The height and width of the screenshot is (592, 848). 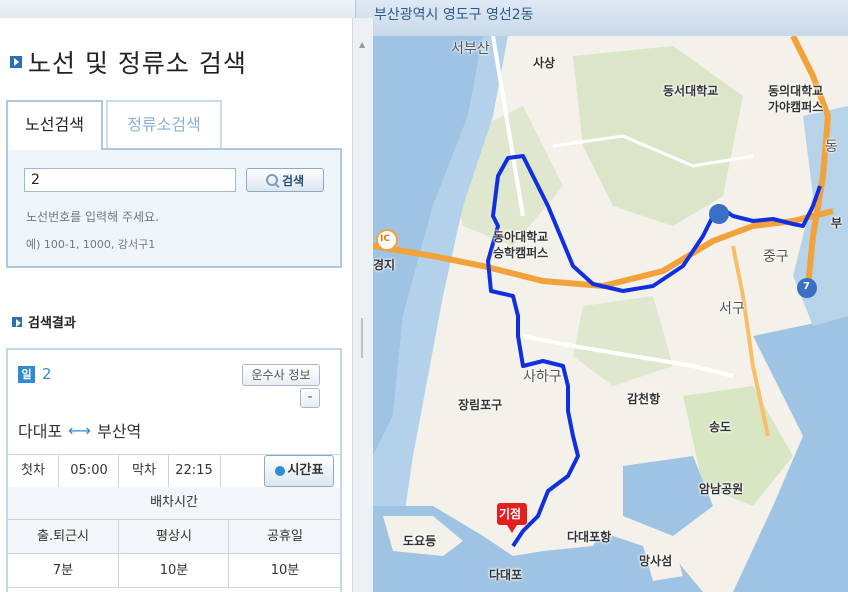 I want to click on first-bus-time: 05:00, so click(x=88, y=471).